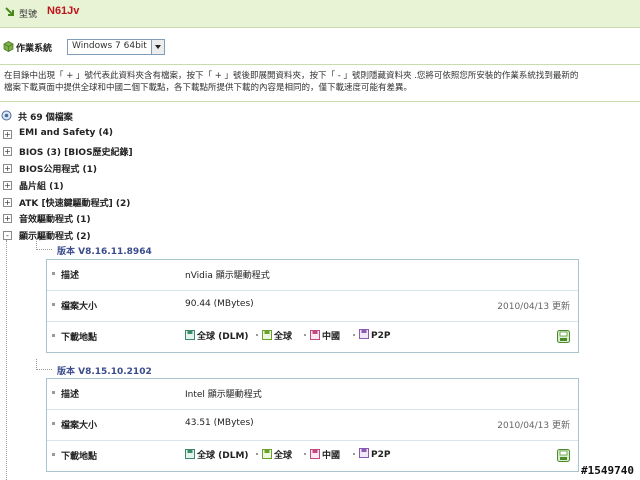 The height and width of the screenshot is (480, 640). Describe the element at coordinates (66, 133) in the screenshot. I see `category-label: EMI and Safety (4)` at that location.